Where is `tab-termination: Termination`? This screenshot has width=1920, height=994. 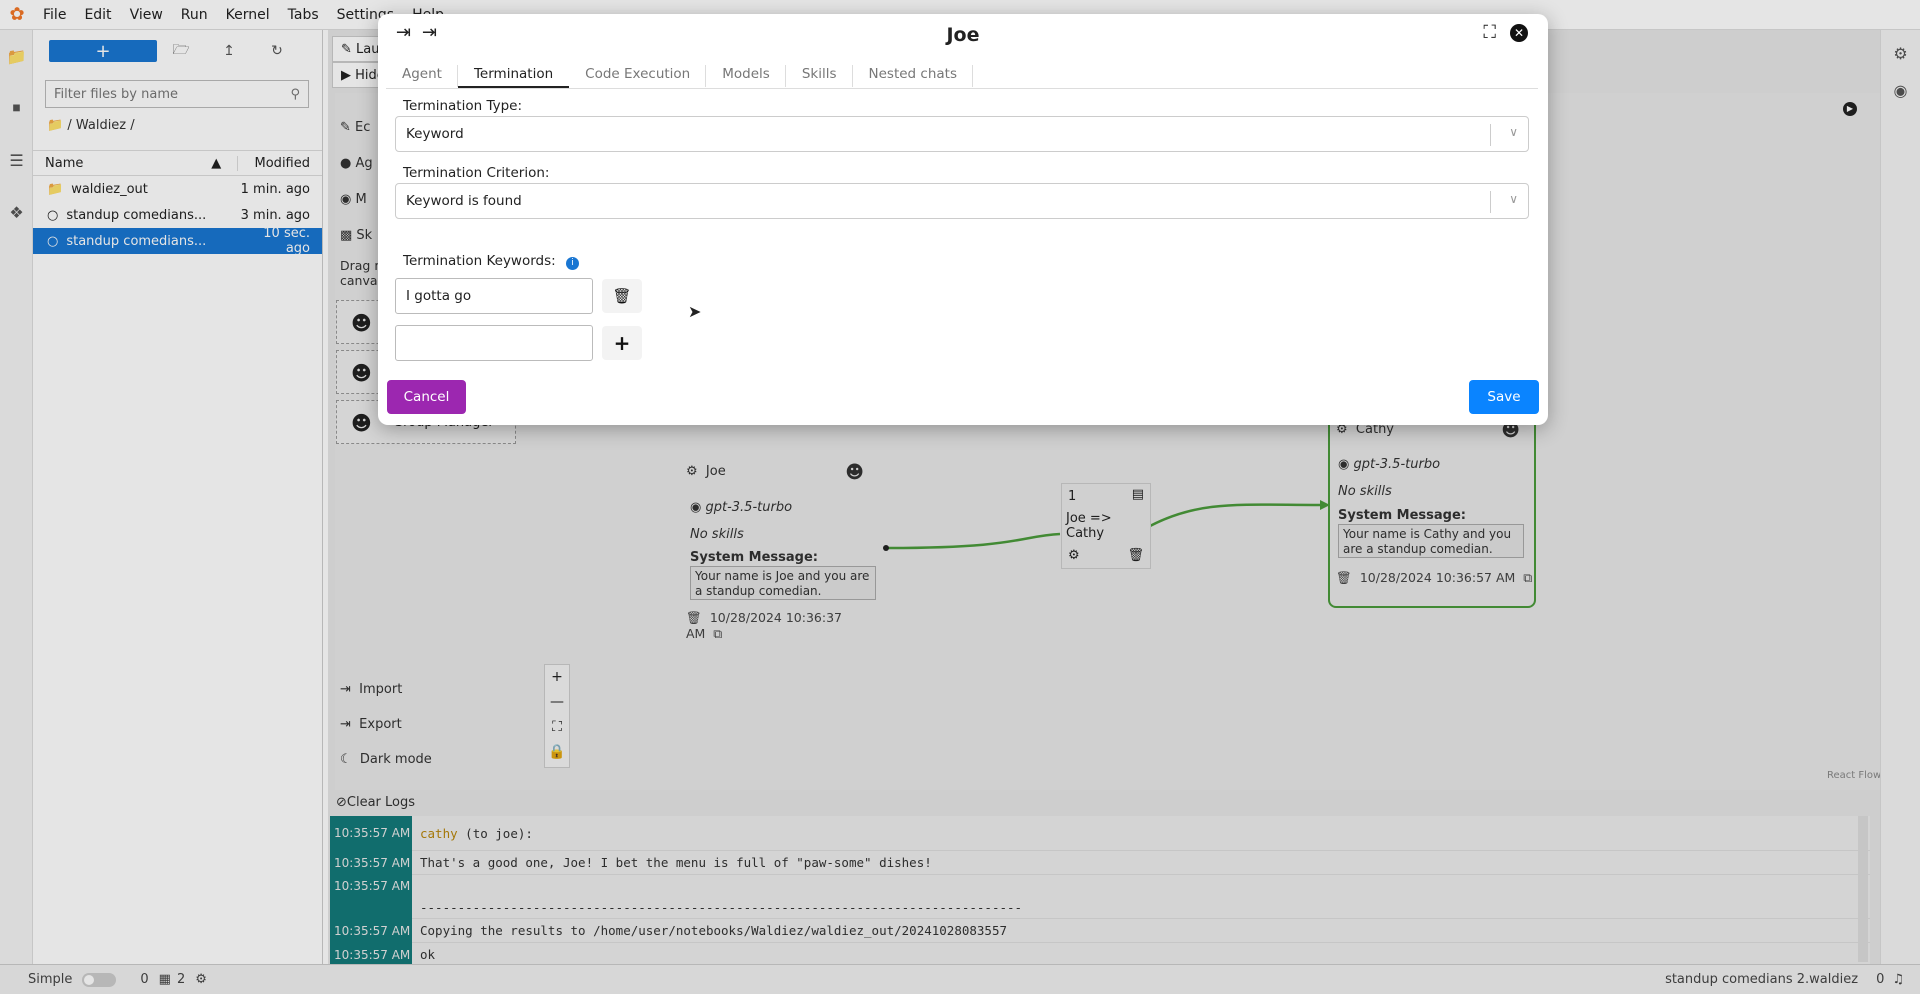
tab-termination: Termination is located at coordinates (513, 73).